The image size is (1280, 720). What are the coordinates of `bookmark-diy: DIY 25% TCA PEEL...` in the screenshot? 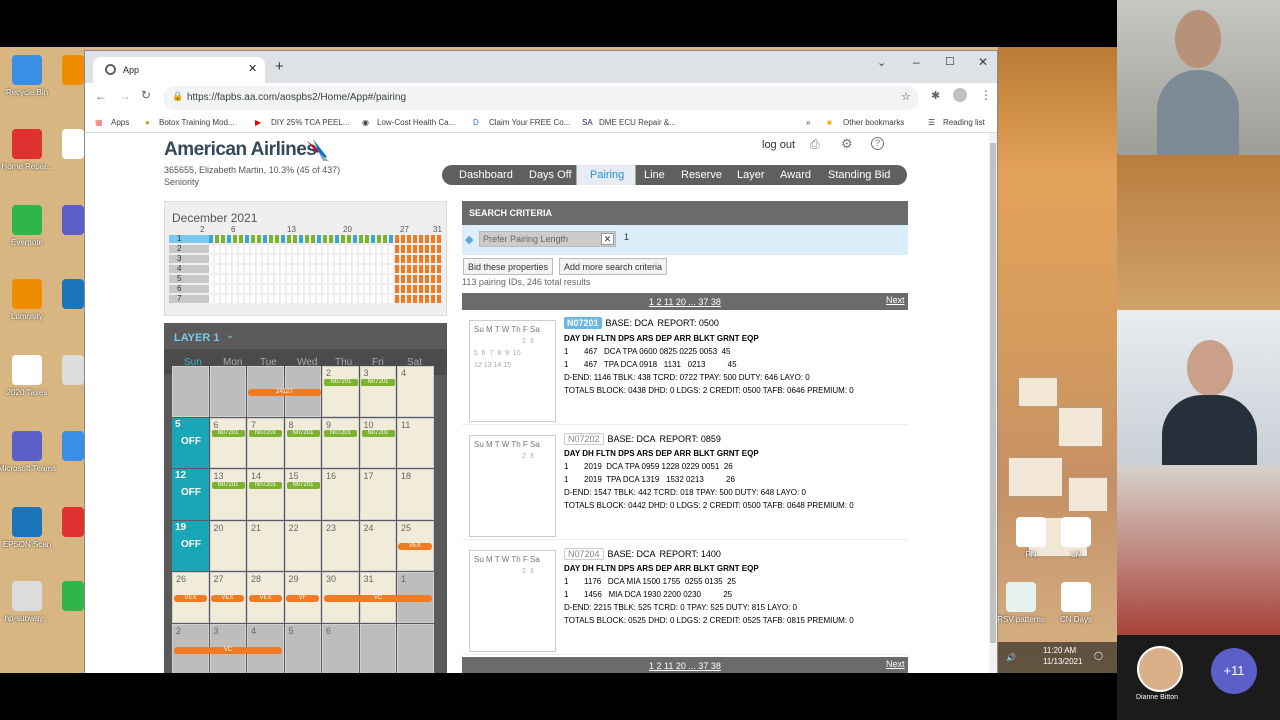 It's located at (310, 122).